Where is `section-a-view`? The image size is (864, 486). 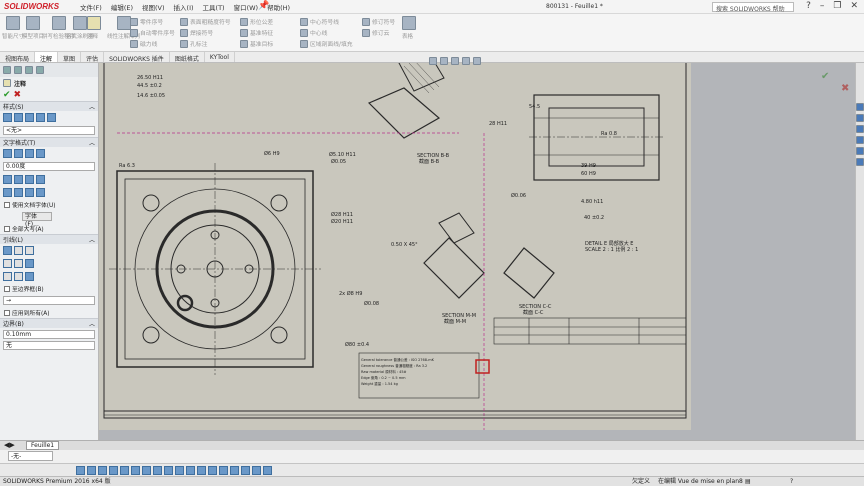 section-a-view is located at coordinates (596, 137).